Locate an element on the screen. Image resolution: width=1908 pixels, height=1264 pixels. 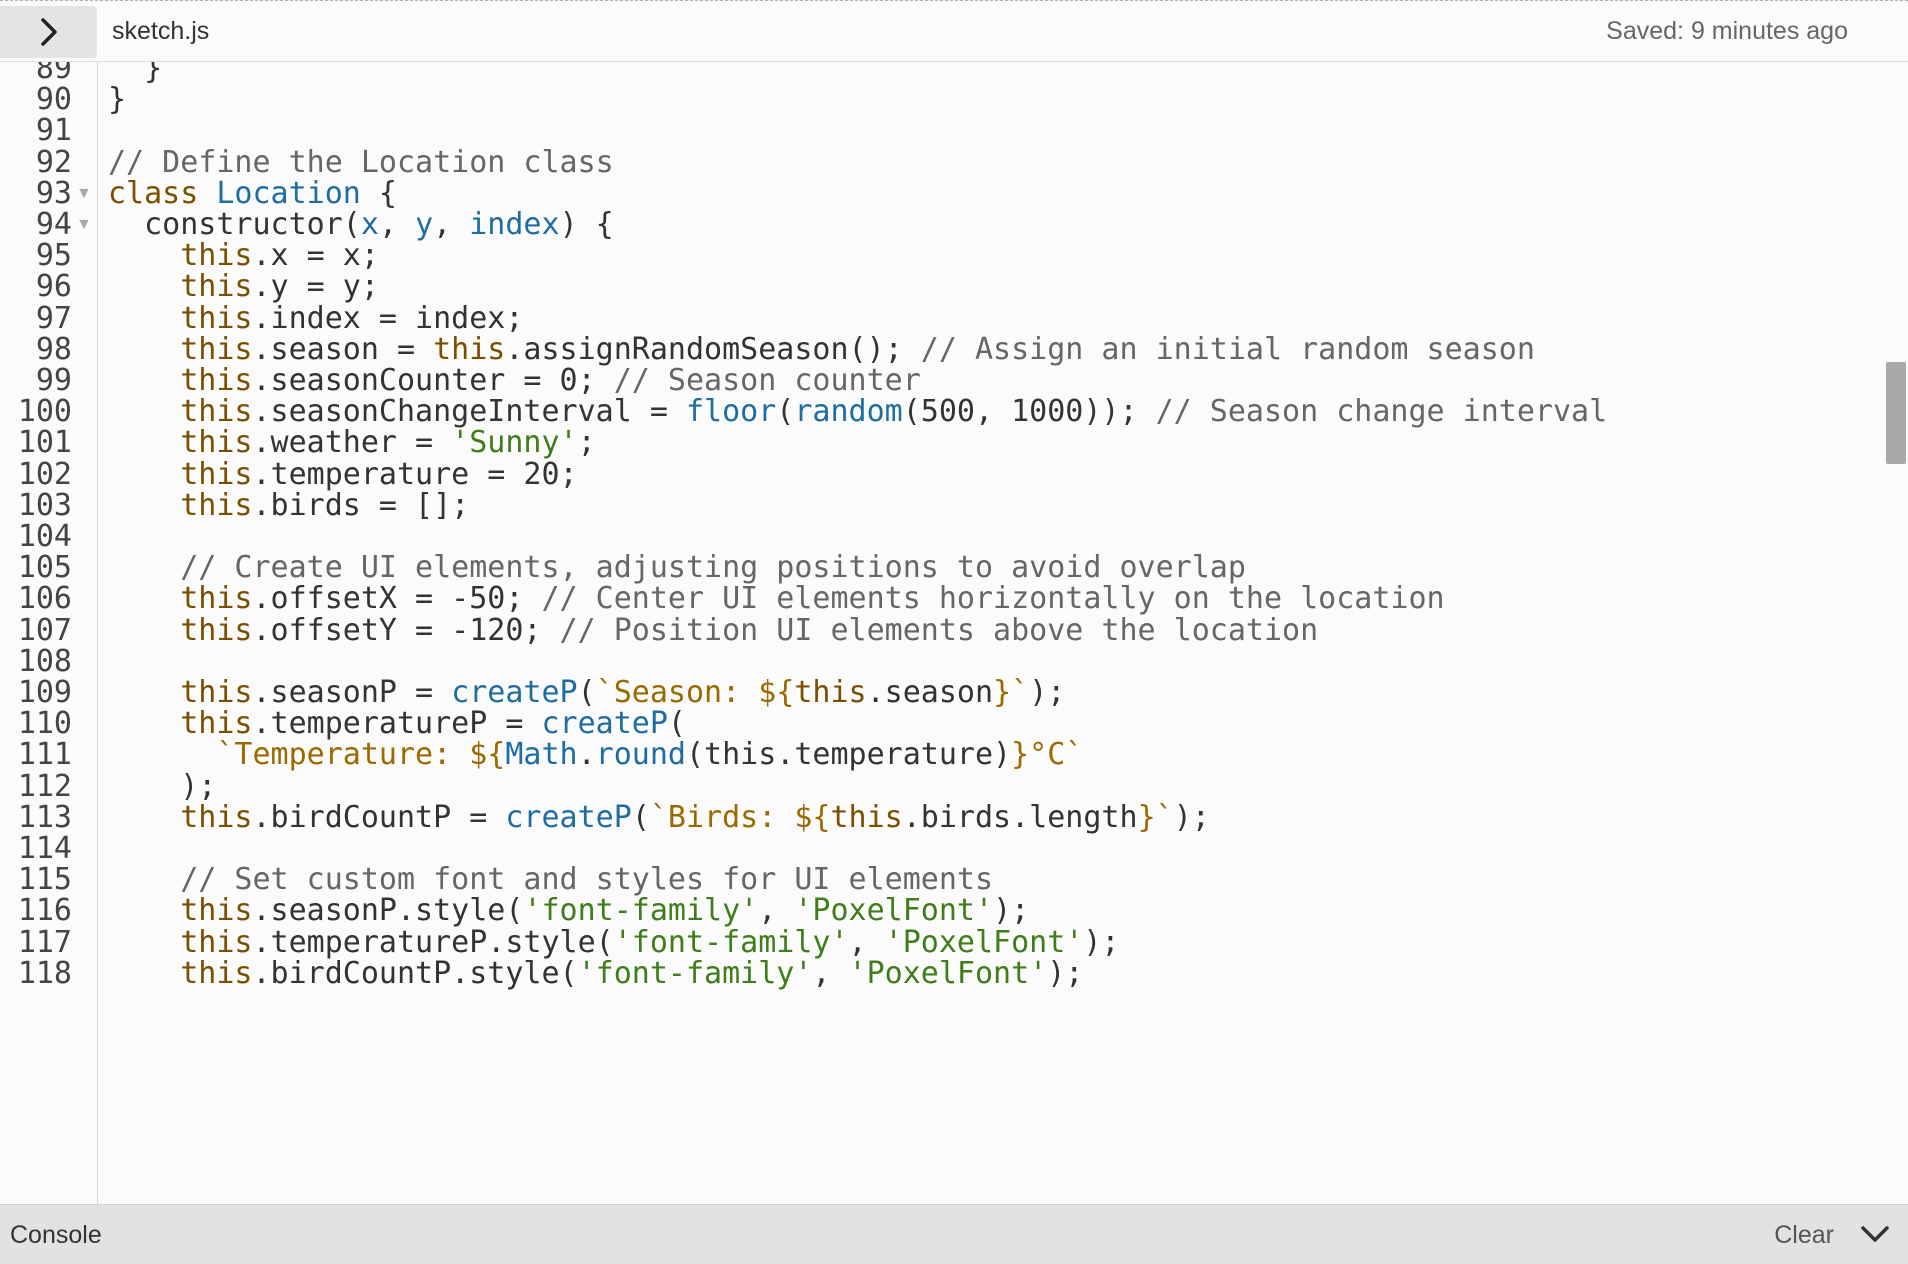
code-token: random is located at coordinates (848, 412).